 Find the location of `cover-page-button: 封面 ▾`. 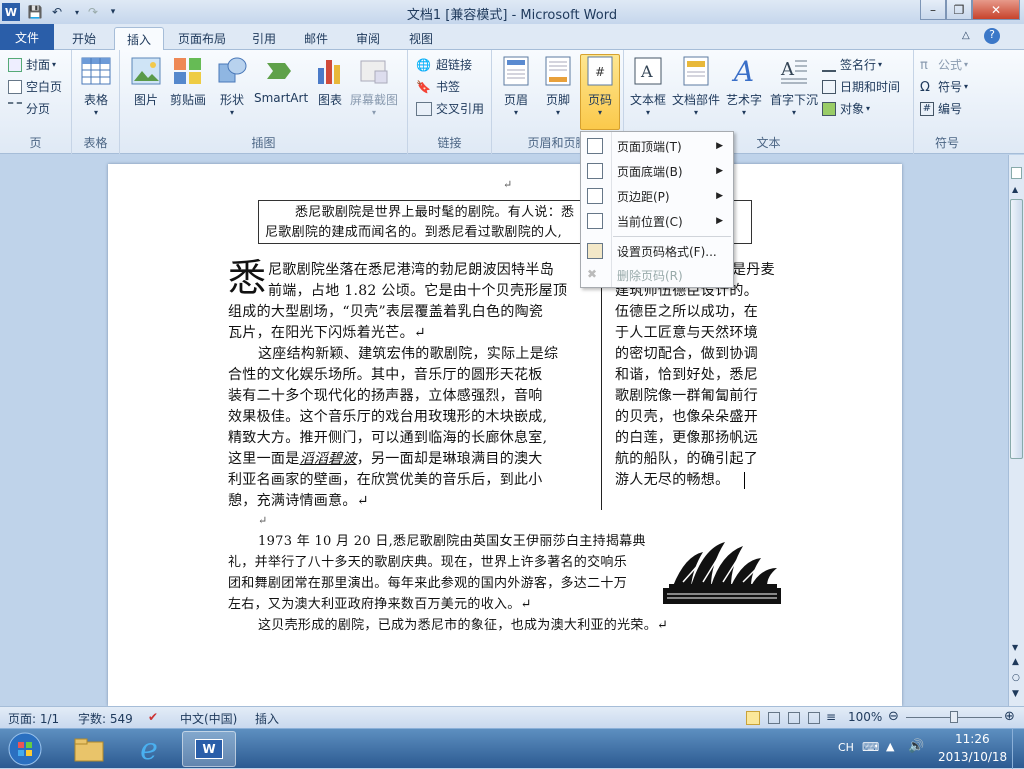

cover-page-button: 封面 ▾ is located at coordinates (32, 64).